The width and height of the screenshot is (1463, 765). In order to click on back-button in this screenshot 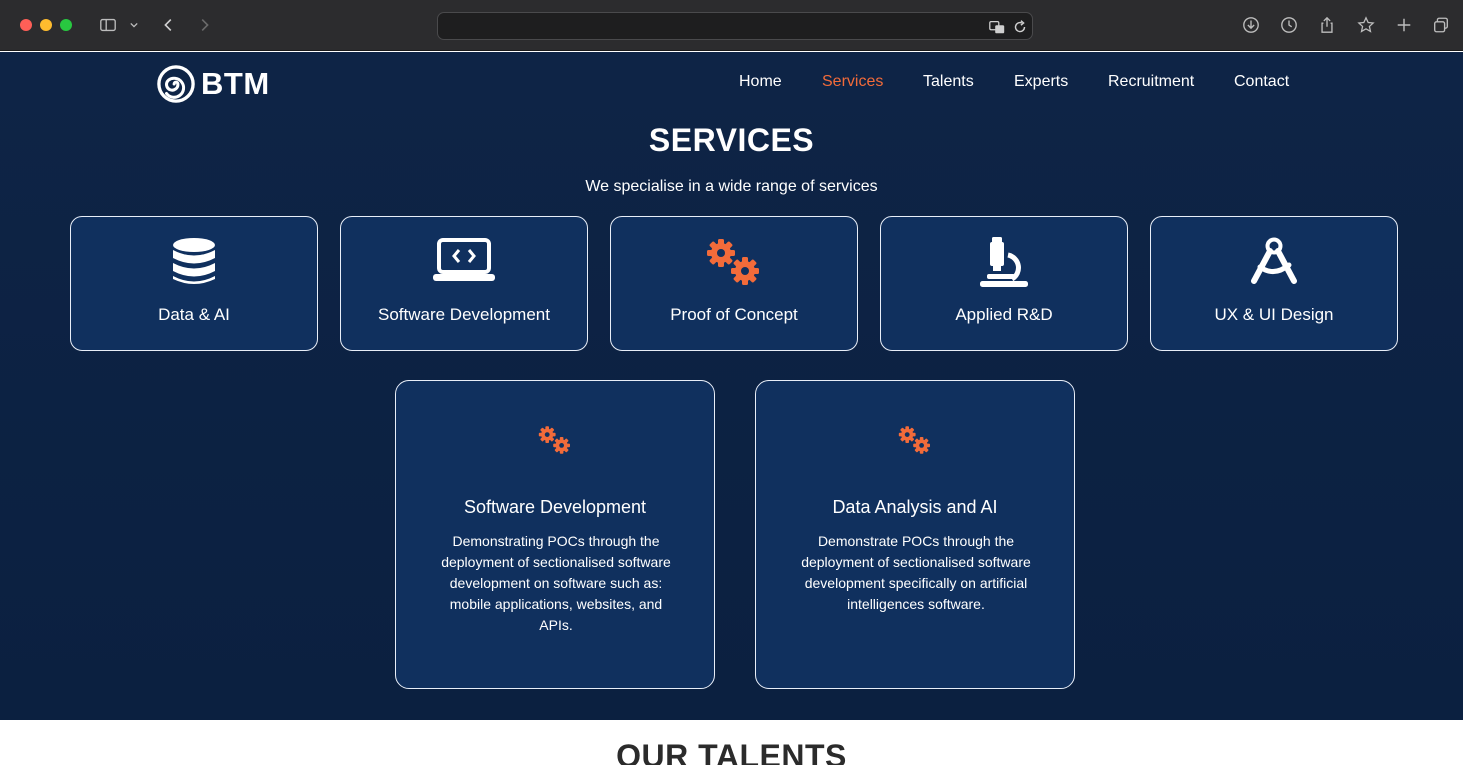, I will do `click(169, 25)`.